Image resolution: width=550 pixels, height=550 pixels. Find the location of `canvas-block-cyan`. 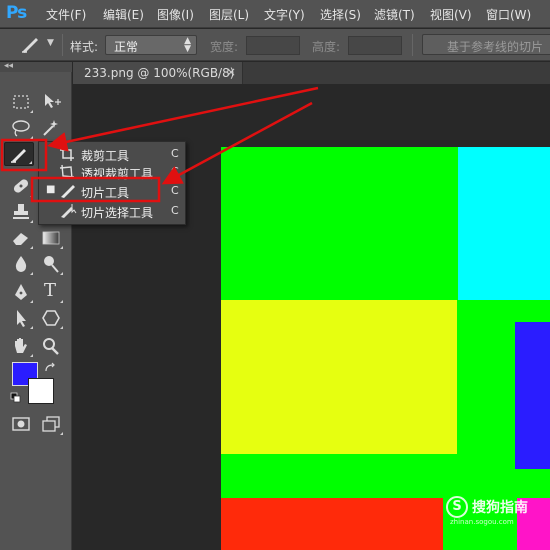

canvas-block-cyan is located at coordinates (504, 223).